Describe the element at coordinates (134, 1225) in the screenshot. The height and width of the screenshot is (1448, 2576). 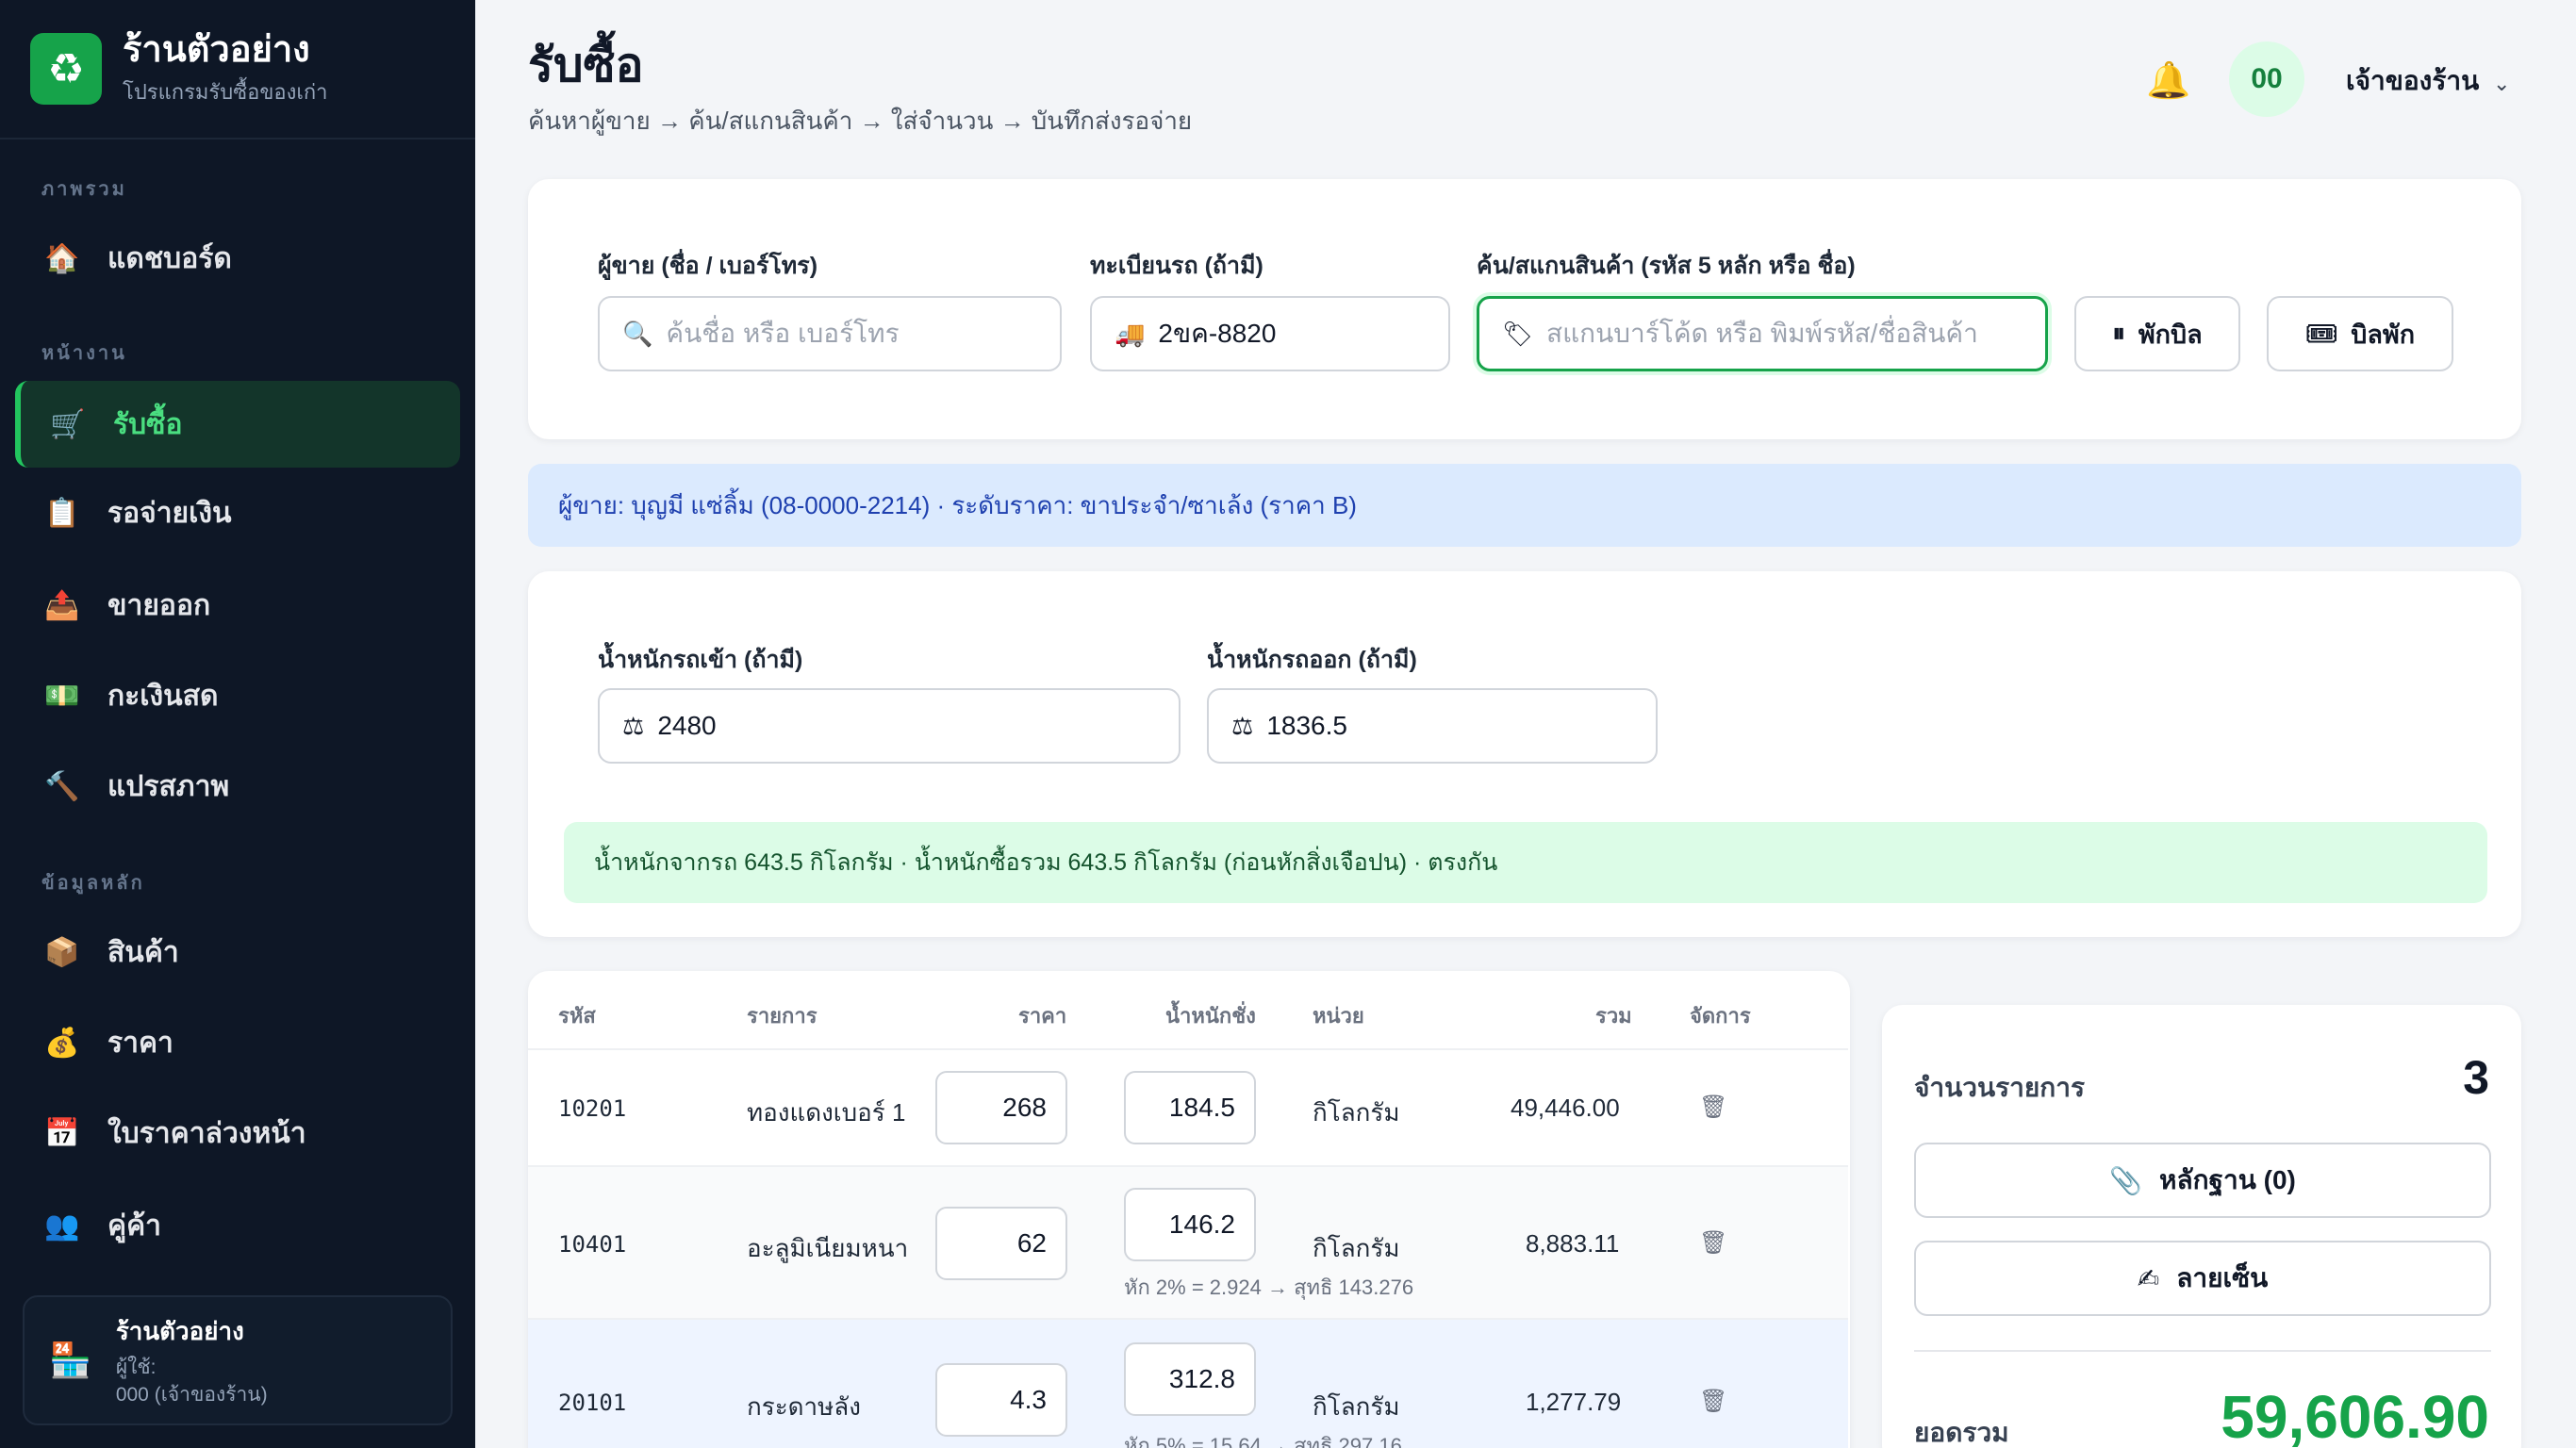
I see `sidebar-item-label: คู่ค้า` at that location.